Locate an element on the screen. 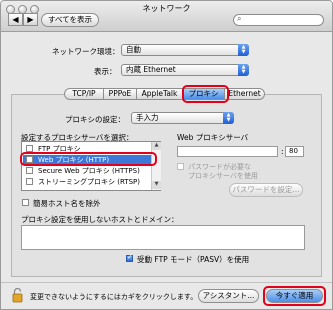  search-icon: ⌕ is located at coordinates (239, 18).